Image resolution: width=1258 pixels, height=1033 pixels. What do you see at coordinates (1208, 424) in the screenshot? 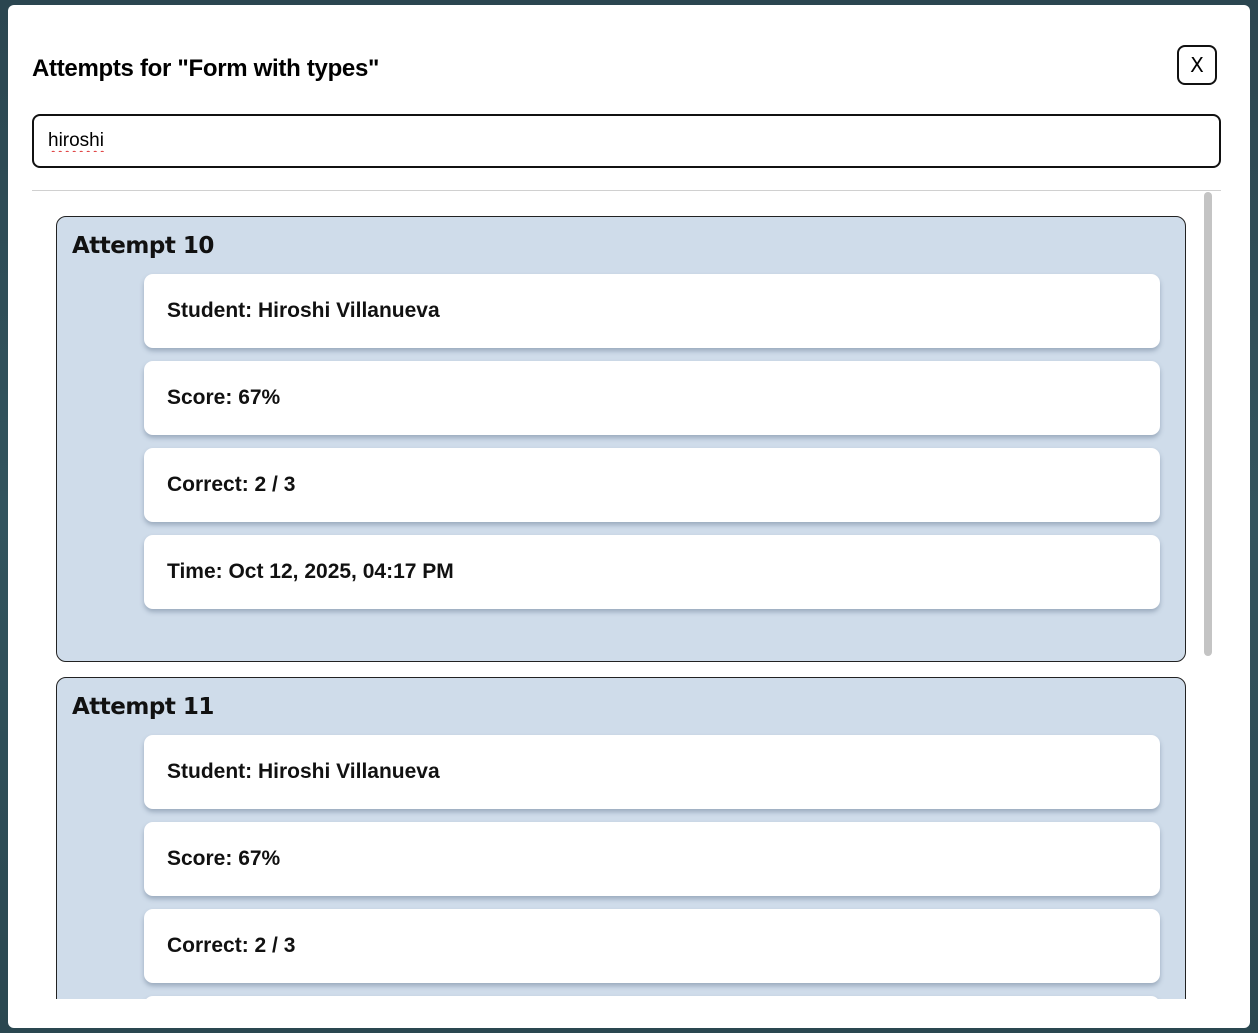
I see `scrollbar-thumb` at bounding box center [1208, 424].